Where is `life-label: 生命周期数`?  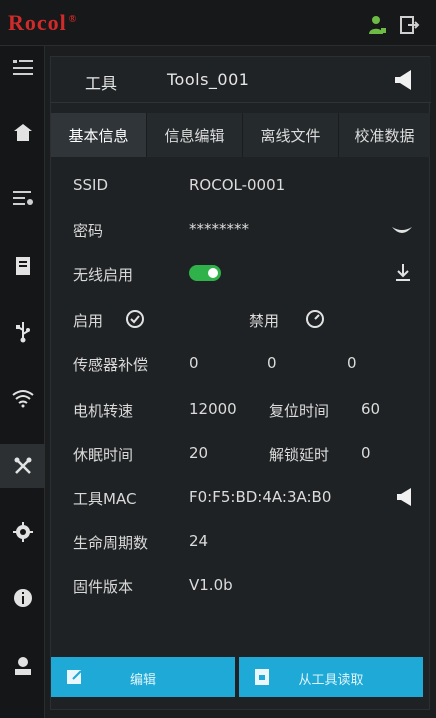
life-label: 生命周期数 is located at coordinates (111, 543).